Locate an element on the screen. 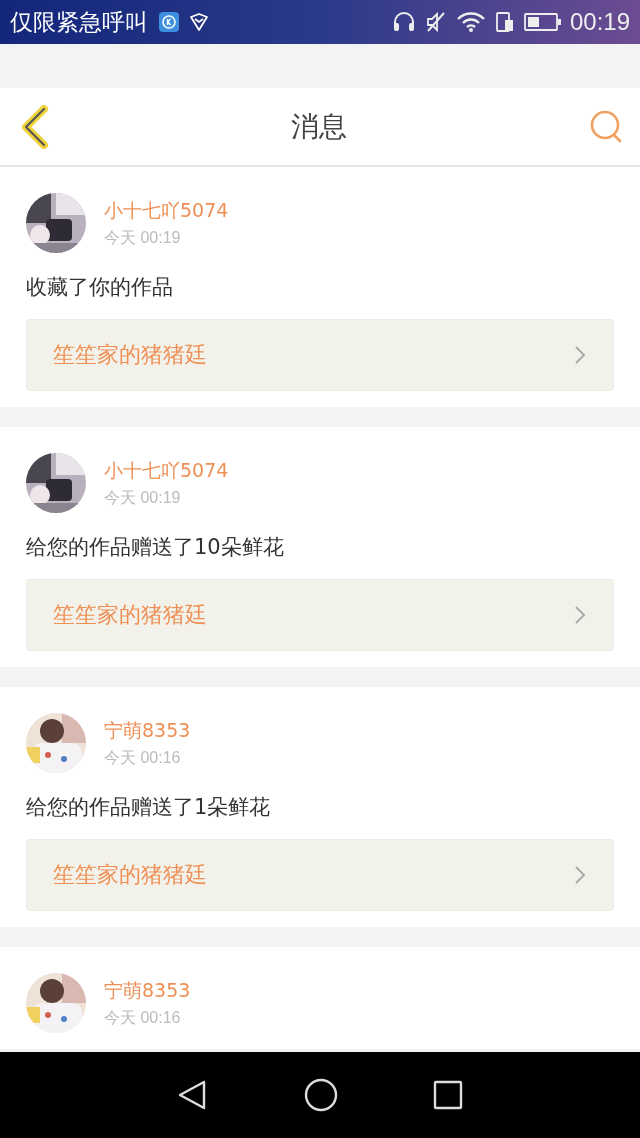 The image size is (640, 1138). battery-icon is located at coordinates (542, 22).